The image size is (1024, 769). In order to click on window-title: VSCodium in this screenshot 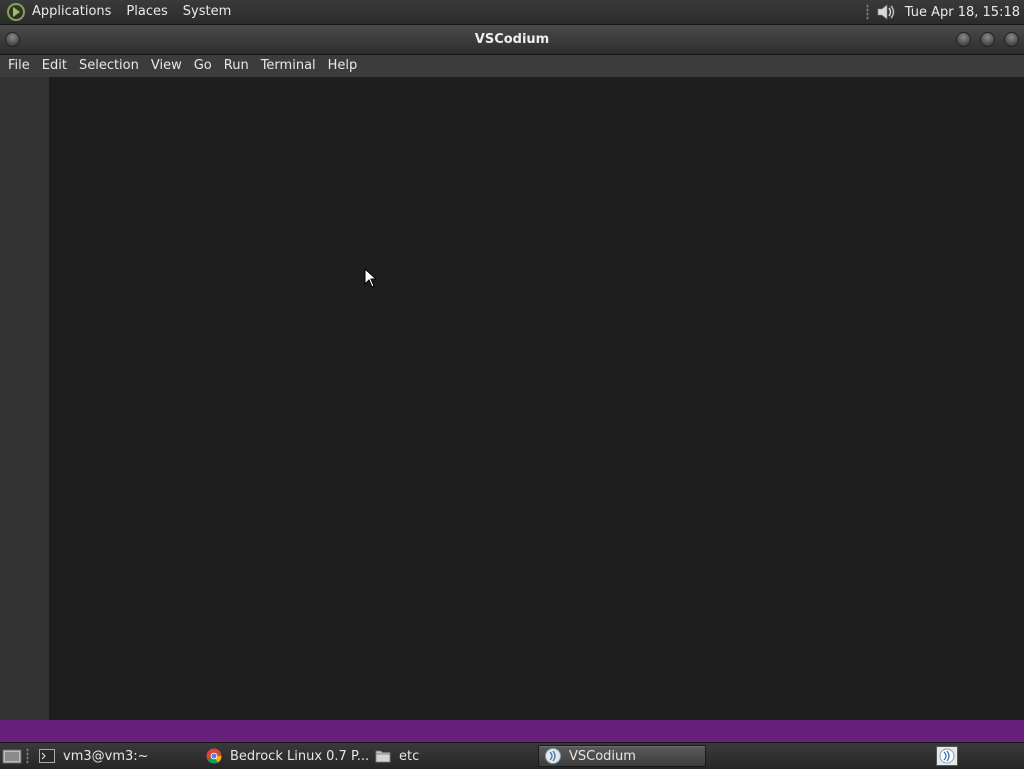, I will do `click(512, 39)`.